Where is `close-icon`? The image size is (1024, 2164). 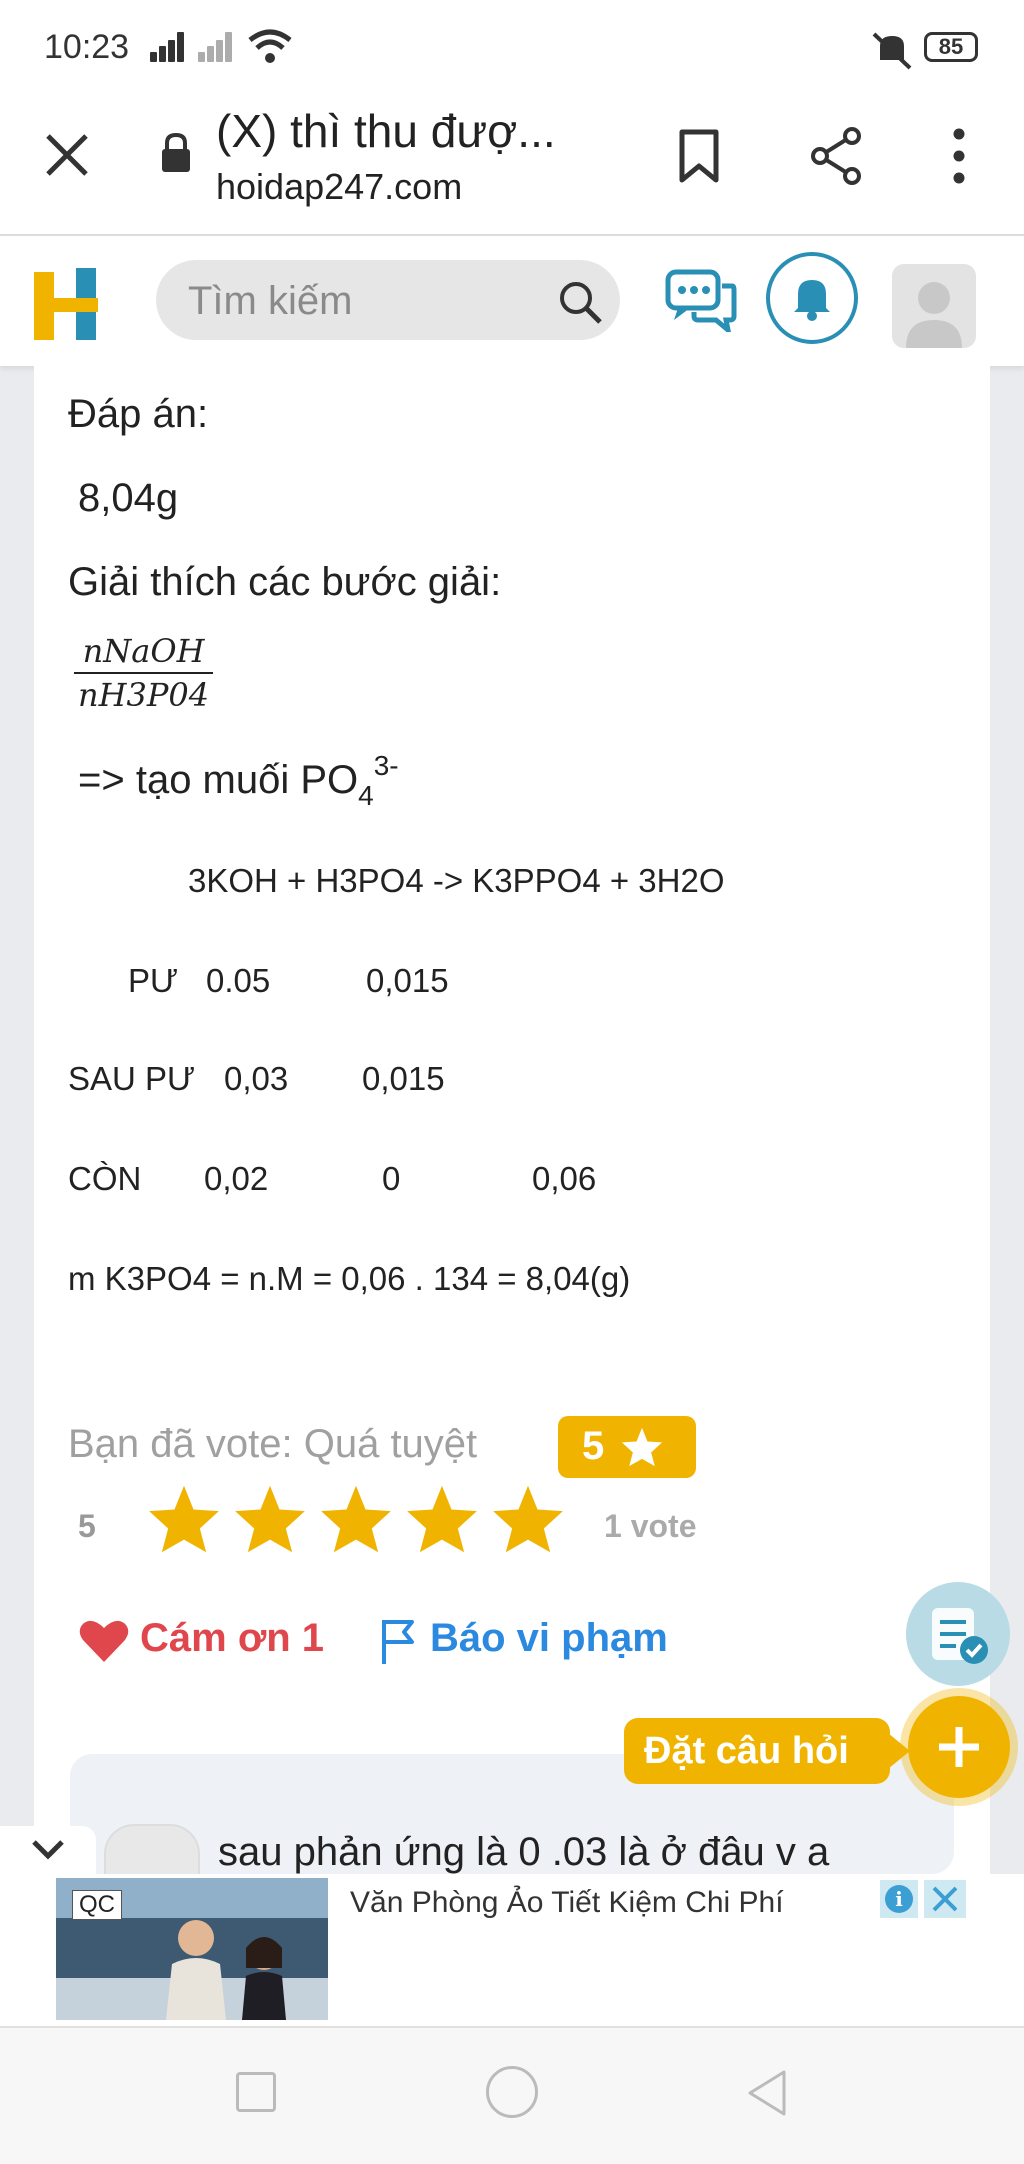 close-icon is located at coordinates (67, 155).